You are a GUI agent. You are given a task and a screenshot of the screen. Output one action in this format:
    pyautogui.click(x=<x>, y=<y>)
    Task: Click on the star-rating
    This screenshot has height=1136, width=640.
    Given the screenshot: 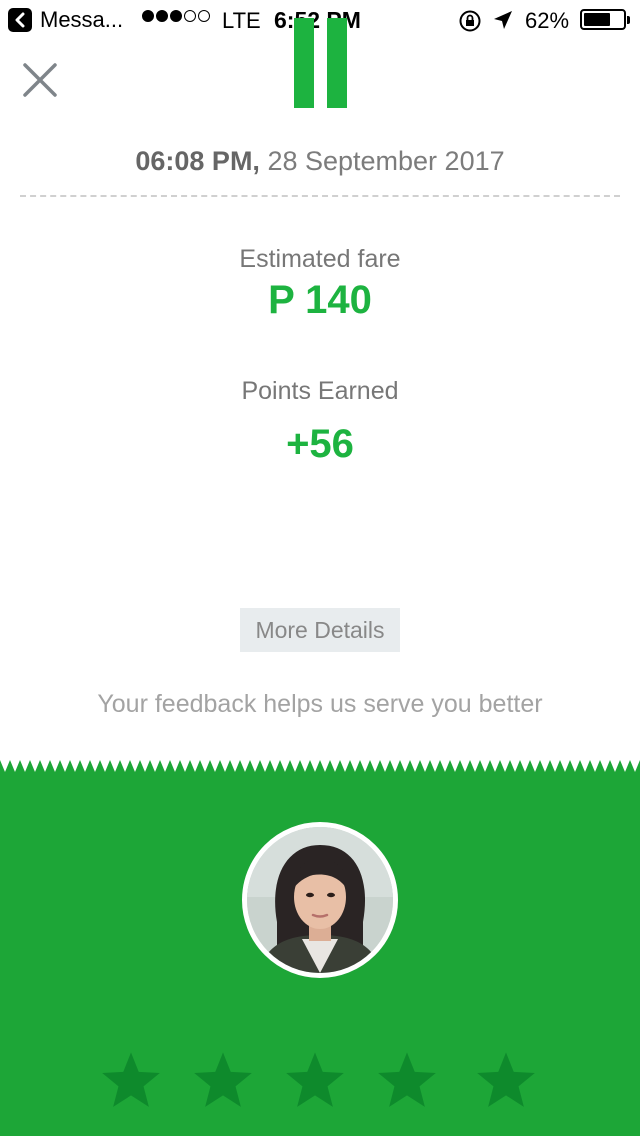 What is the action you would take?
    pyautogui.click(x=320, y=1082)
    